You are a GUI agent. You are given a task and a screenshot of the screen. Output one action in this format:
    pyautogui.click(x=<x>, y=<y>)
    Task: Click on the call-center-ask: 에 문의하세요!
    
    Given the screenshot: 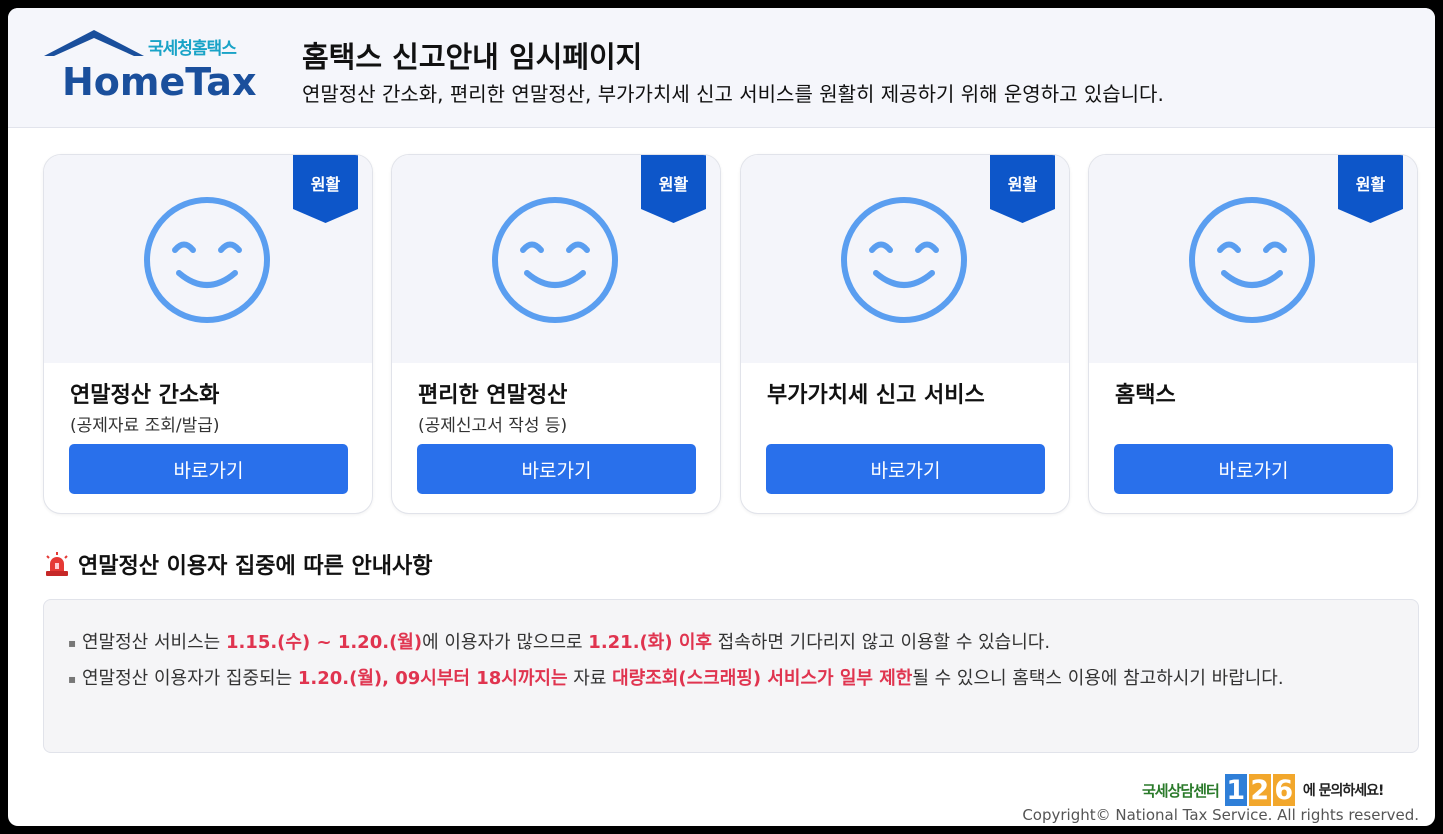 What is the action you would take?
    pyautogui.click(x=1343, y=791)
    